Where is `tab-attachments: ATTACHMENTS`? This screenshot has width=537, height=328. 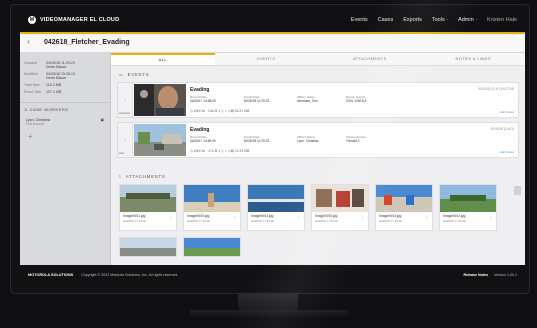 tab-attachments: ATTACHMENTS is located at coordinates (370, 59).